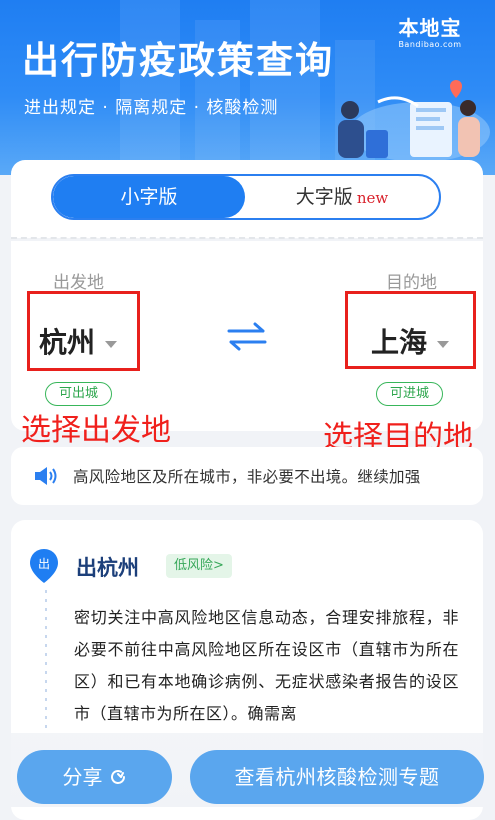  I want to click on location-pin-icon: 出, so click(44, 566).